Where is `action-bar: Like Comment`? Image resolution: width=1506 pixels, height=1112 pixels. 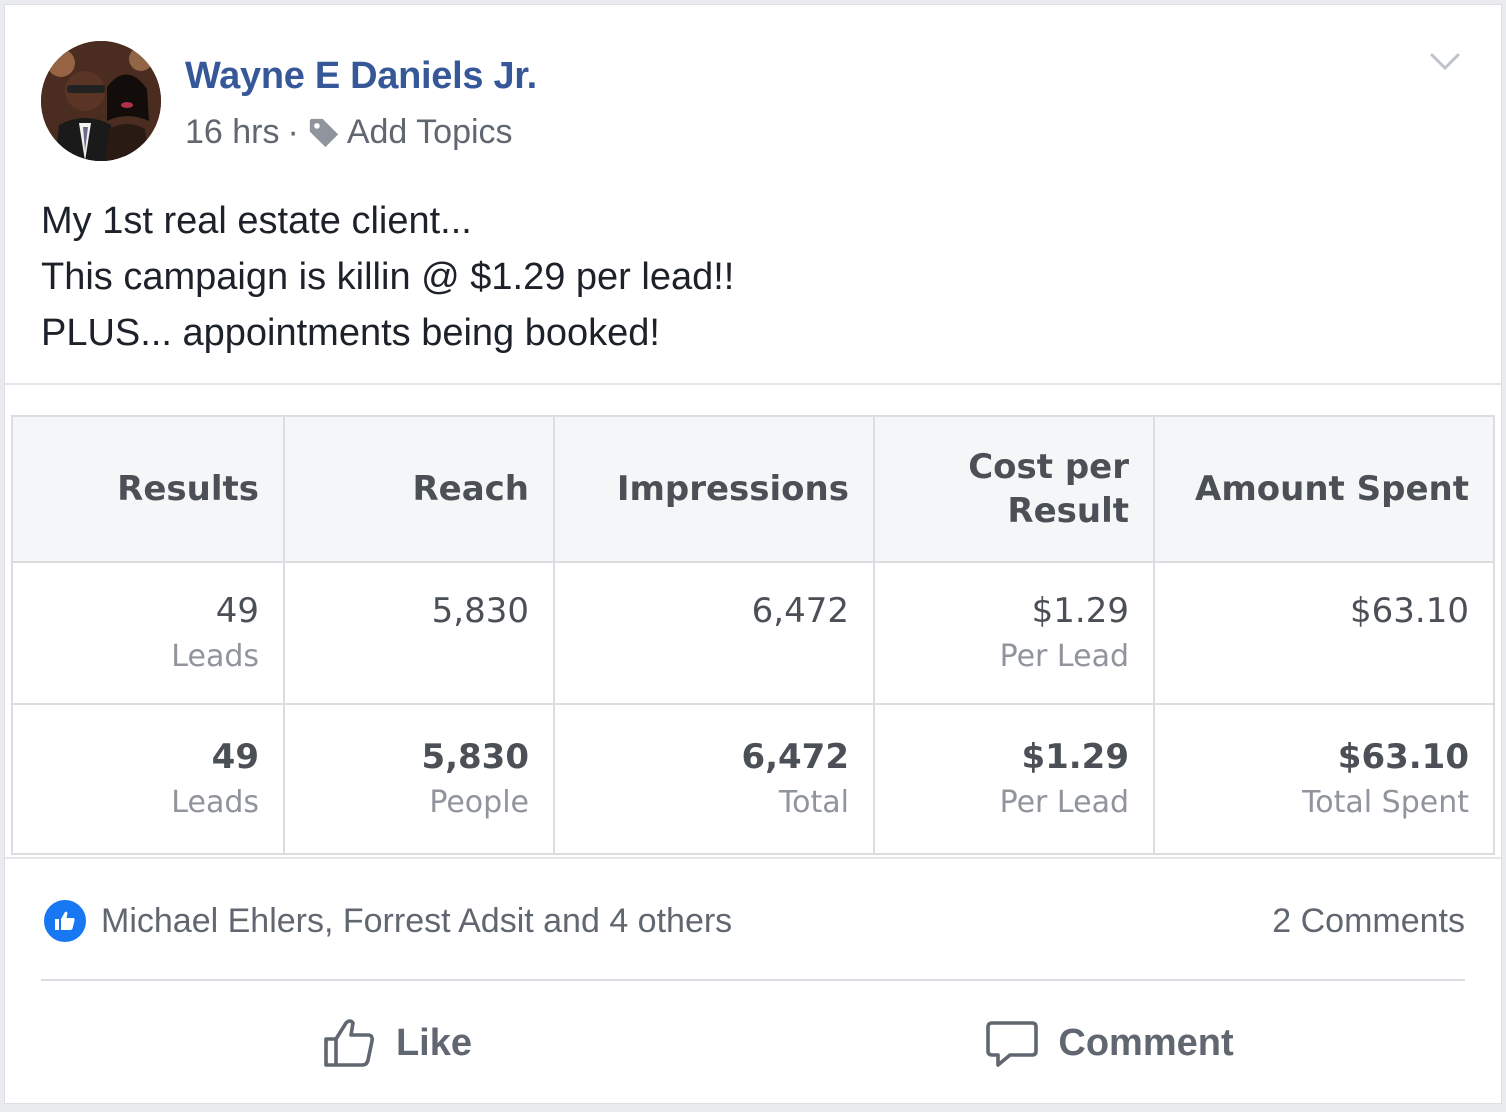 action-bar: Like Comment is located at coordinates (753, 1043).